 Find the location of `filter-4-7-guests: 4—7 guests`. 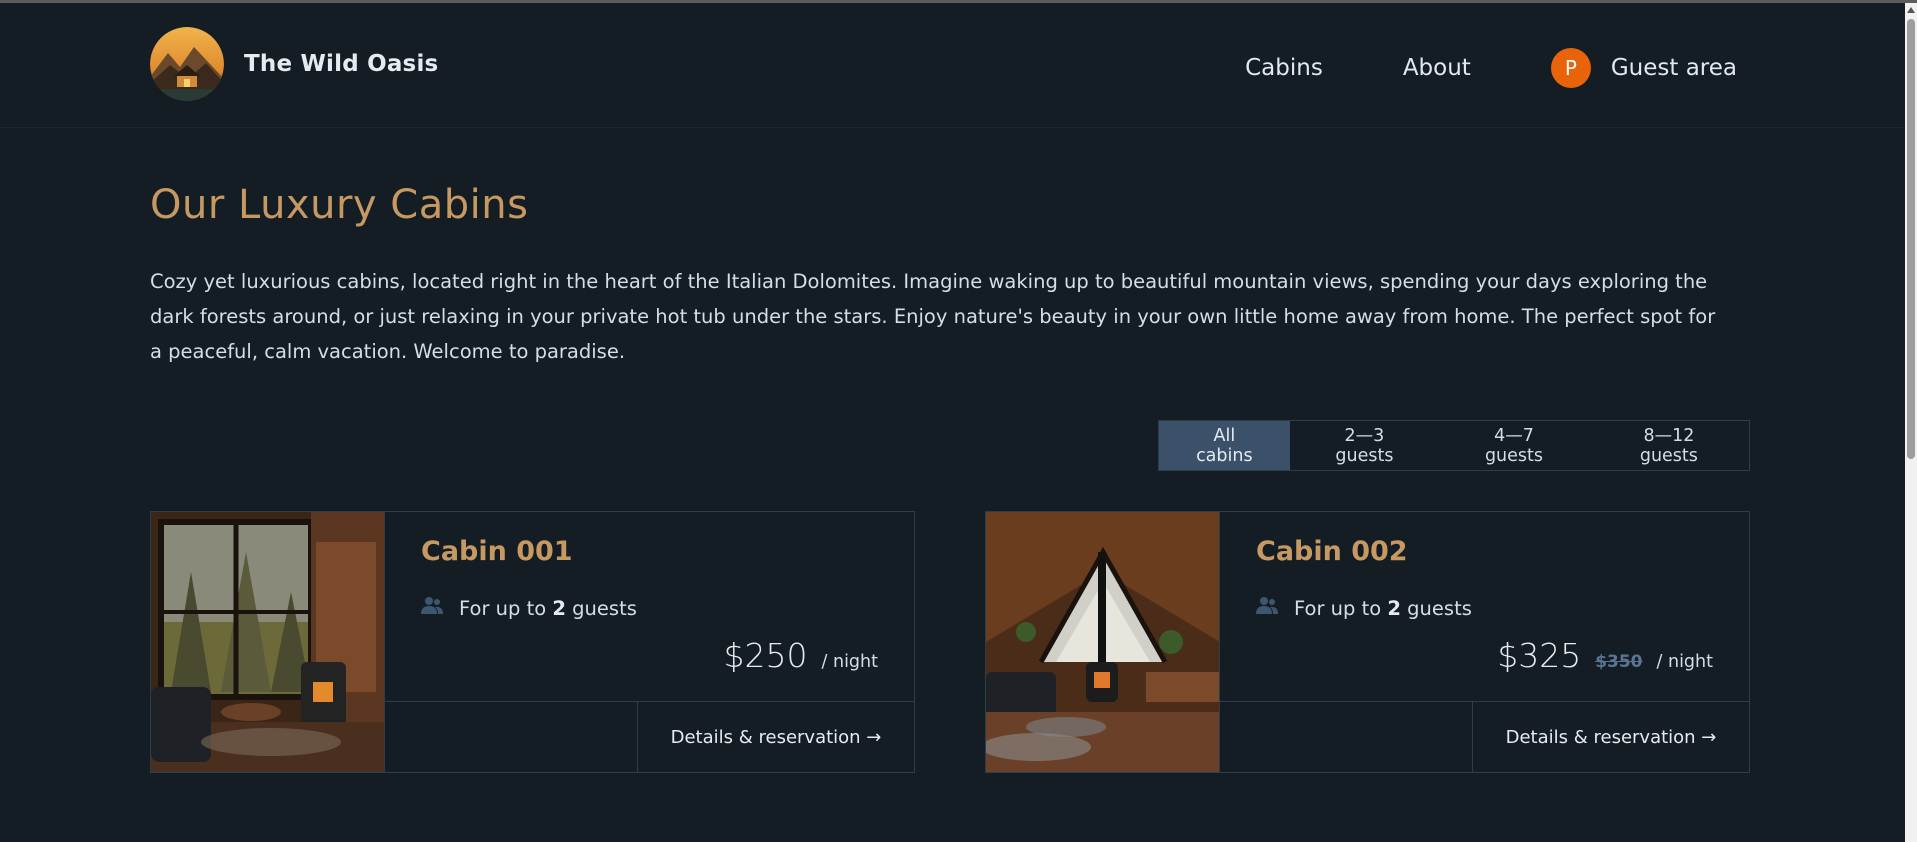

filter-4-7-guests: 4—7 guests is located at coordinates (1514, 445).